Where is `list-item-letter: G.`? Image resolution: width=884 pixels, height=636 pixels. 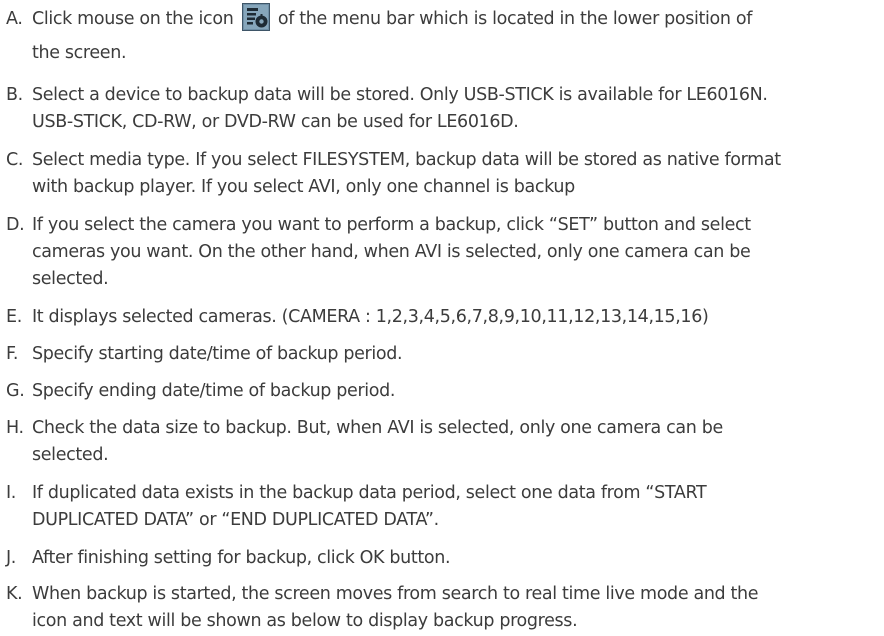
list-item-letter: G. is located at coordinates (15, 391).